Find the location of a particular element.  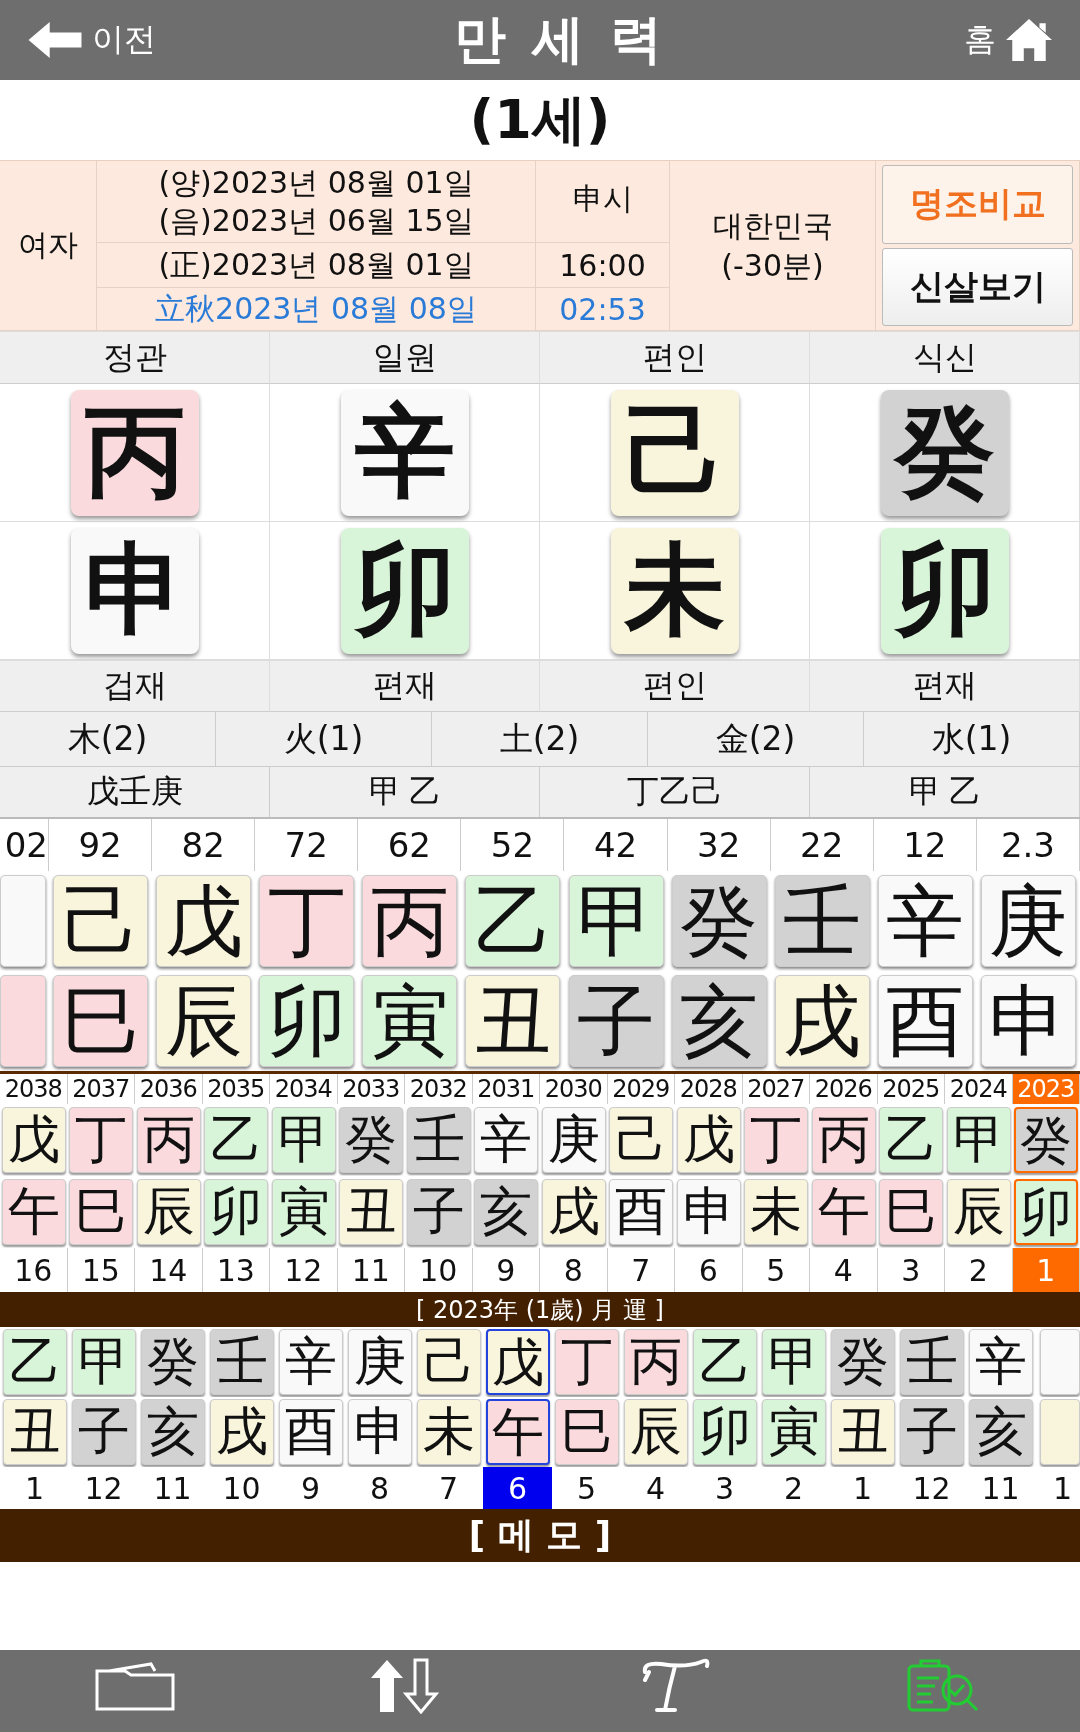

year-label: 2031 is located at coordinates (506, 1089).